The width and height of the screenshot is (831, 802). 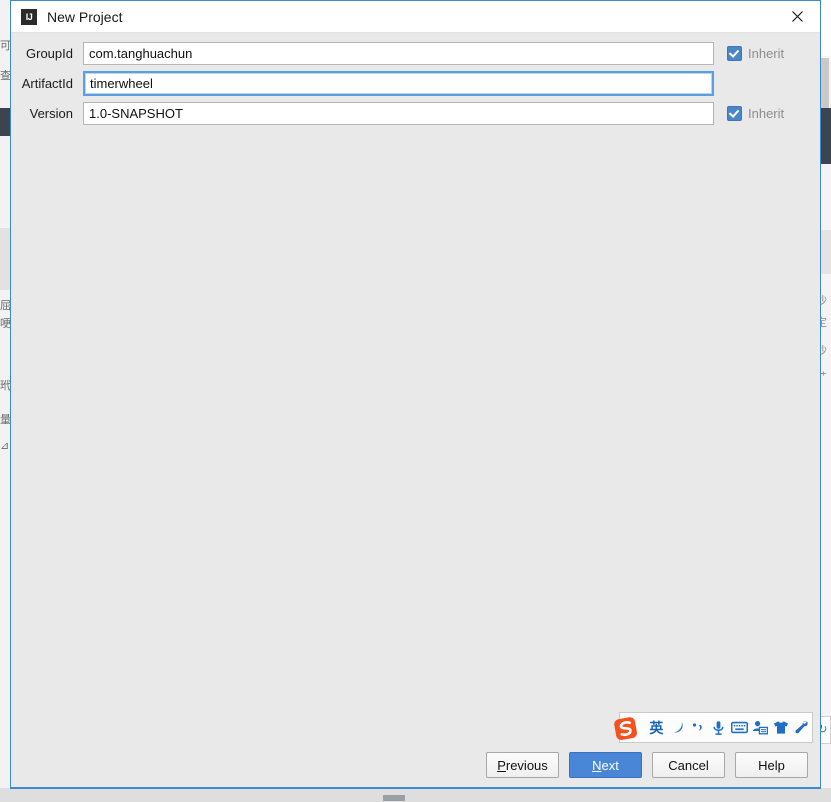 What do you see at coordinates (734, 53) in the screenshot?
I see `groupid-inherit-checkbox` at bounding box center [734, 53].